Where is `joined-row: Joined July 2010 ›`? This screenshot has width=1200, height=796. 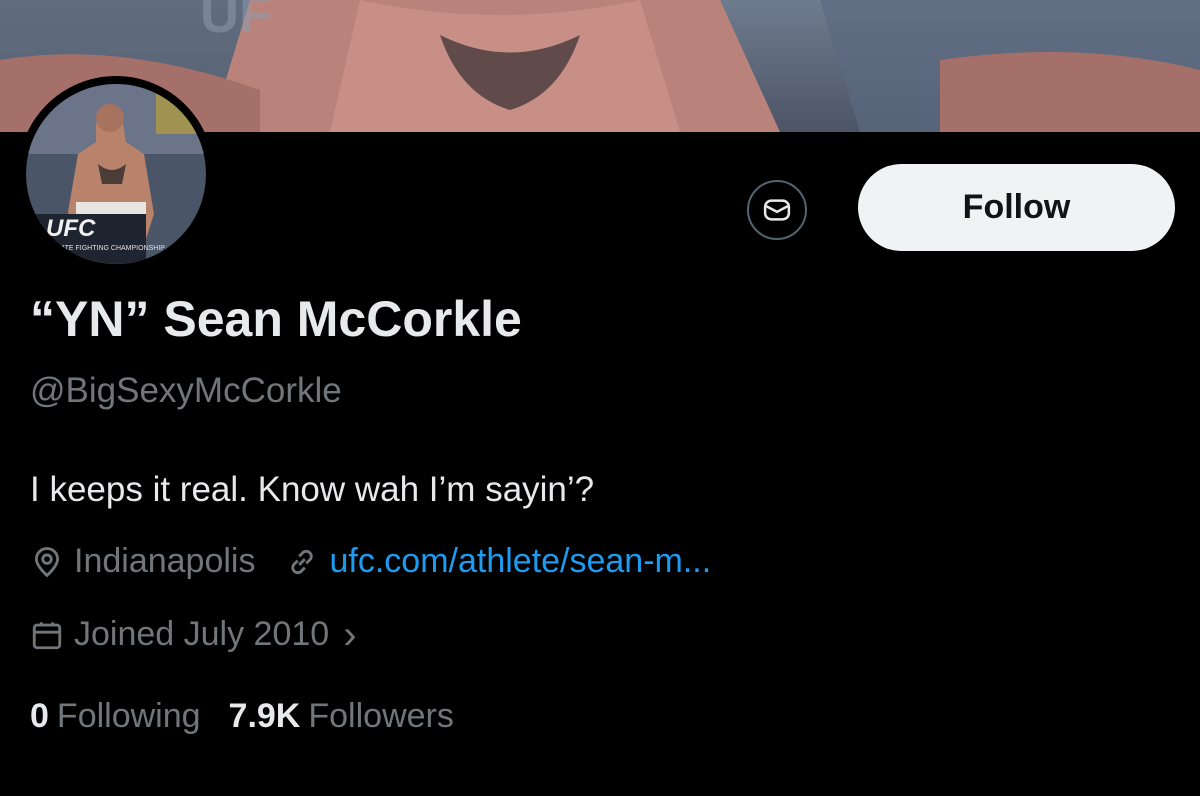 joined-row: Joined July 2010 › is located at coordinates (193, 634).